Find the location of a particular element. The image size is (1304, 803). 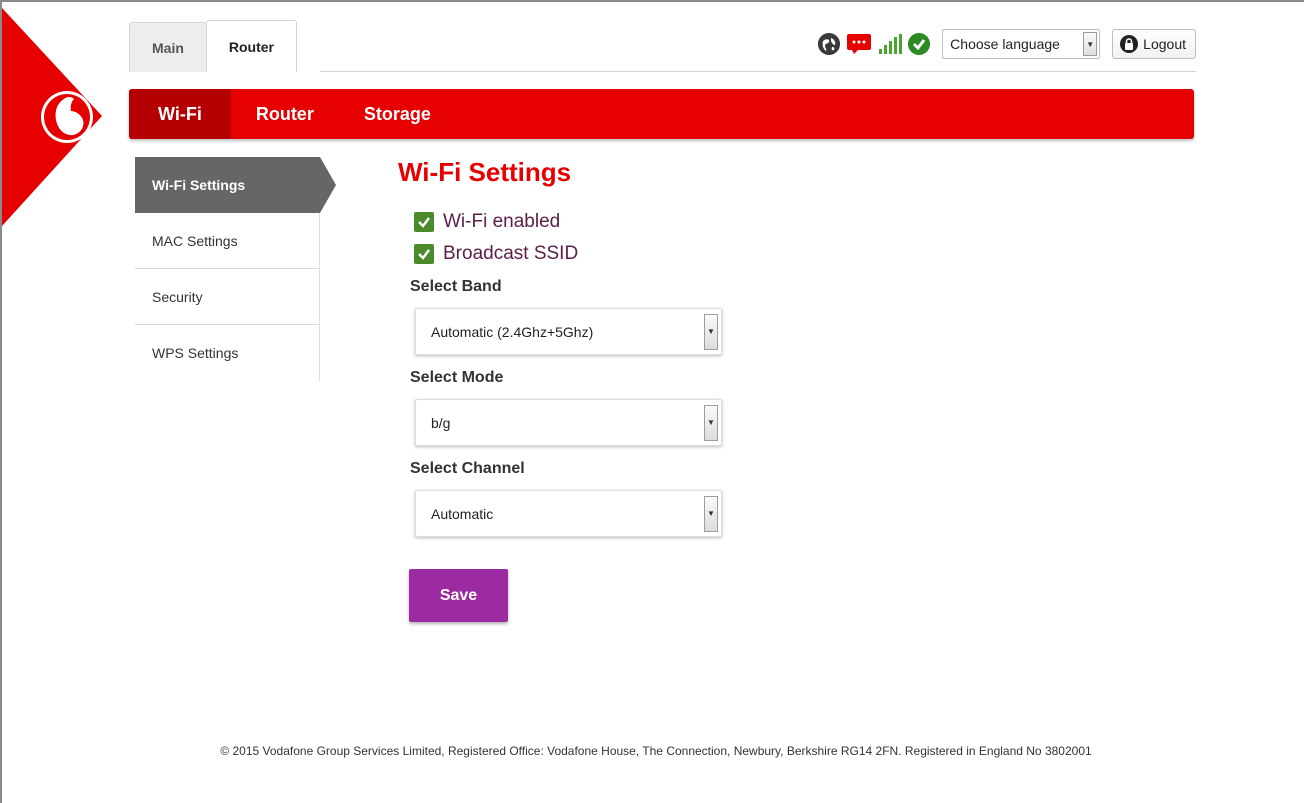

band-select-value: Automatic (2.4Ghz+5Ghz) is located at coordinates (512, 331).